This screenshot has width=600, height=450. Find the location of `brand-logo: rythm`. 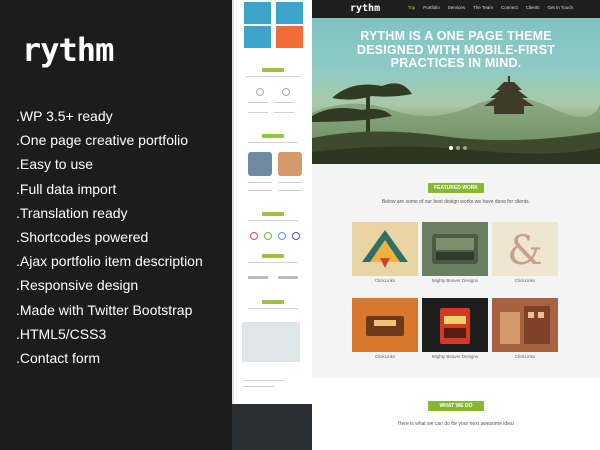

brand-logo: rythm is located at coordinates (68, 50).